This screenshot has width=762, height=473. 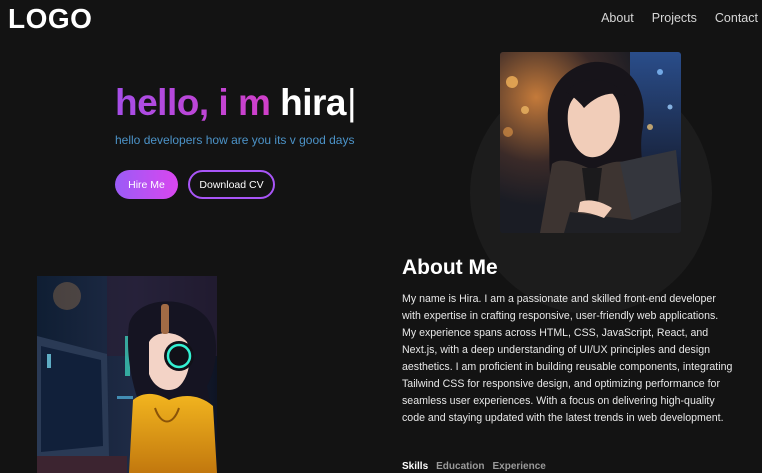 I want to click on nav-link-projects: Projects, so click(x=674, y=18).